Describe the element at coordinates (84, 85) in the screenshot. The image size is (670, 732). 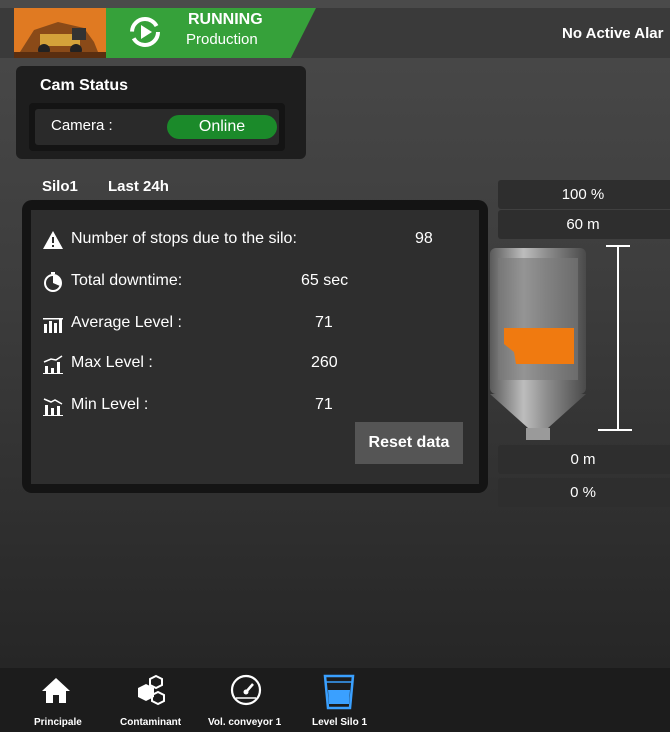
I see `cam-status-title: Cam Status` at that location.